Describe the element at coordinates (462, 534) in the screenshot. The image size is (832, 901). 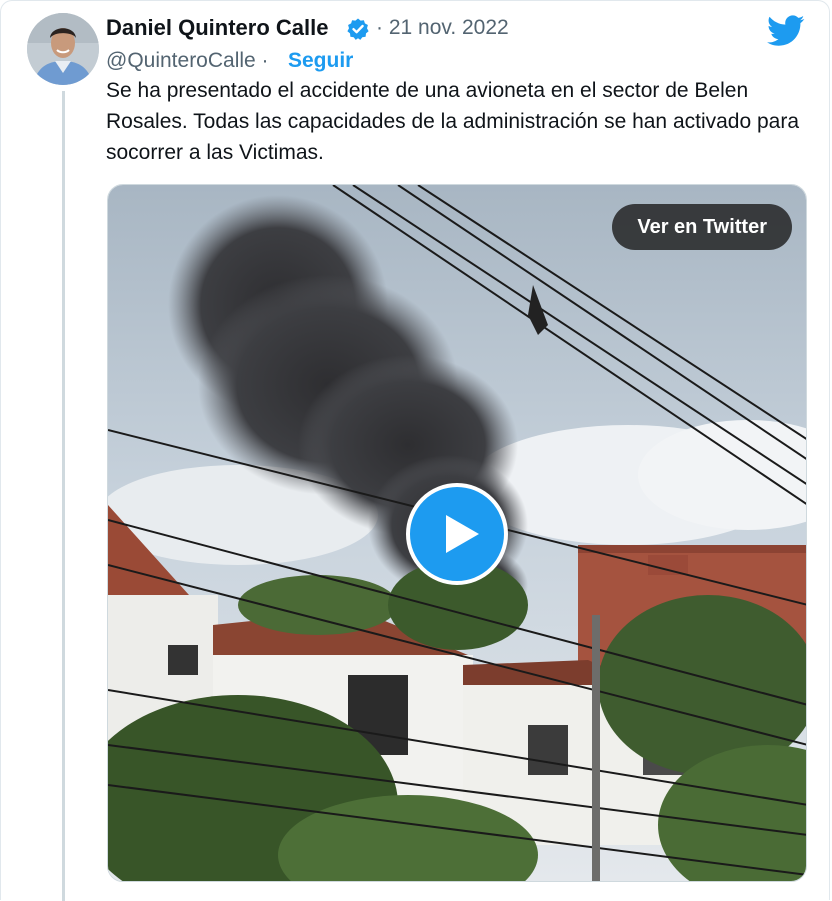
I see `play-icon` at that location.